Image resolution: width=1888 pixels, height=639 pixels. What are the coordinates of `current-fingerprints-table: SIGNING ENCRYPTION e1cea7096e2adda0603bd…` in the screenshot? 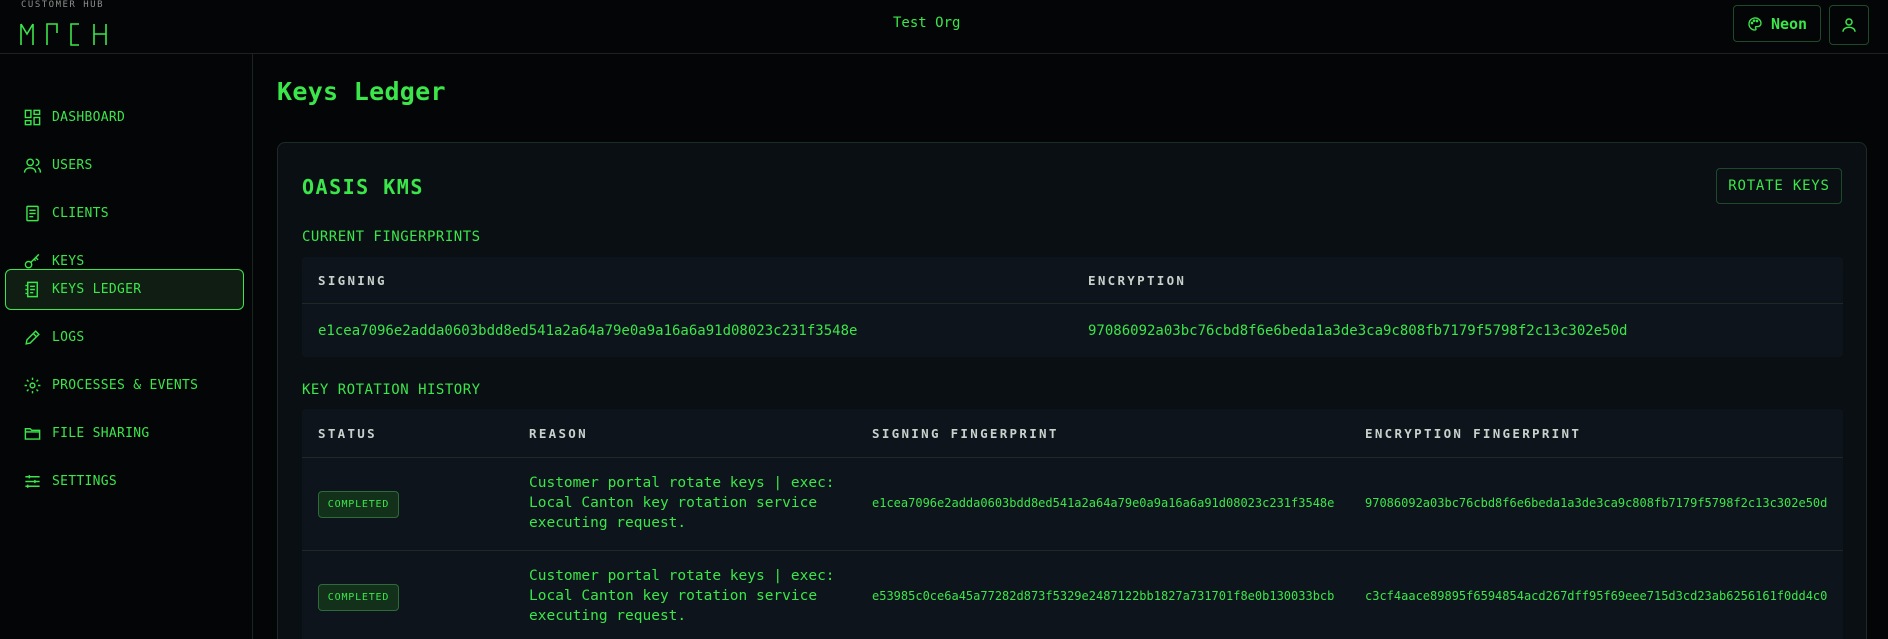 It's located at (1072, 307).